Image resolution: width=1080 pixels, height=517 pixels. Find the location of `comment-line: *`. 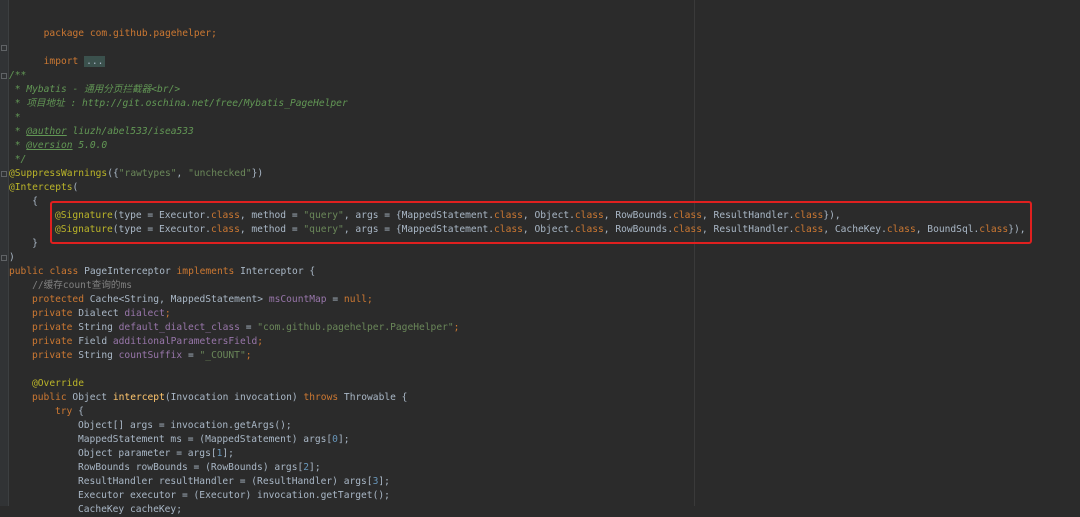

comment-line: * is located at coordinates (15, 117).